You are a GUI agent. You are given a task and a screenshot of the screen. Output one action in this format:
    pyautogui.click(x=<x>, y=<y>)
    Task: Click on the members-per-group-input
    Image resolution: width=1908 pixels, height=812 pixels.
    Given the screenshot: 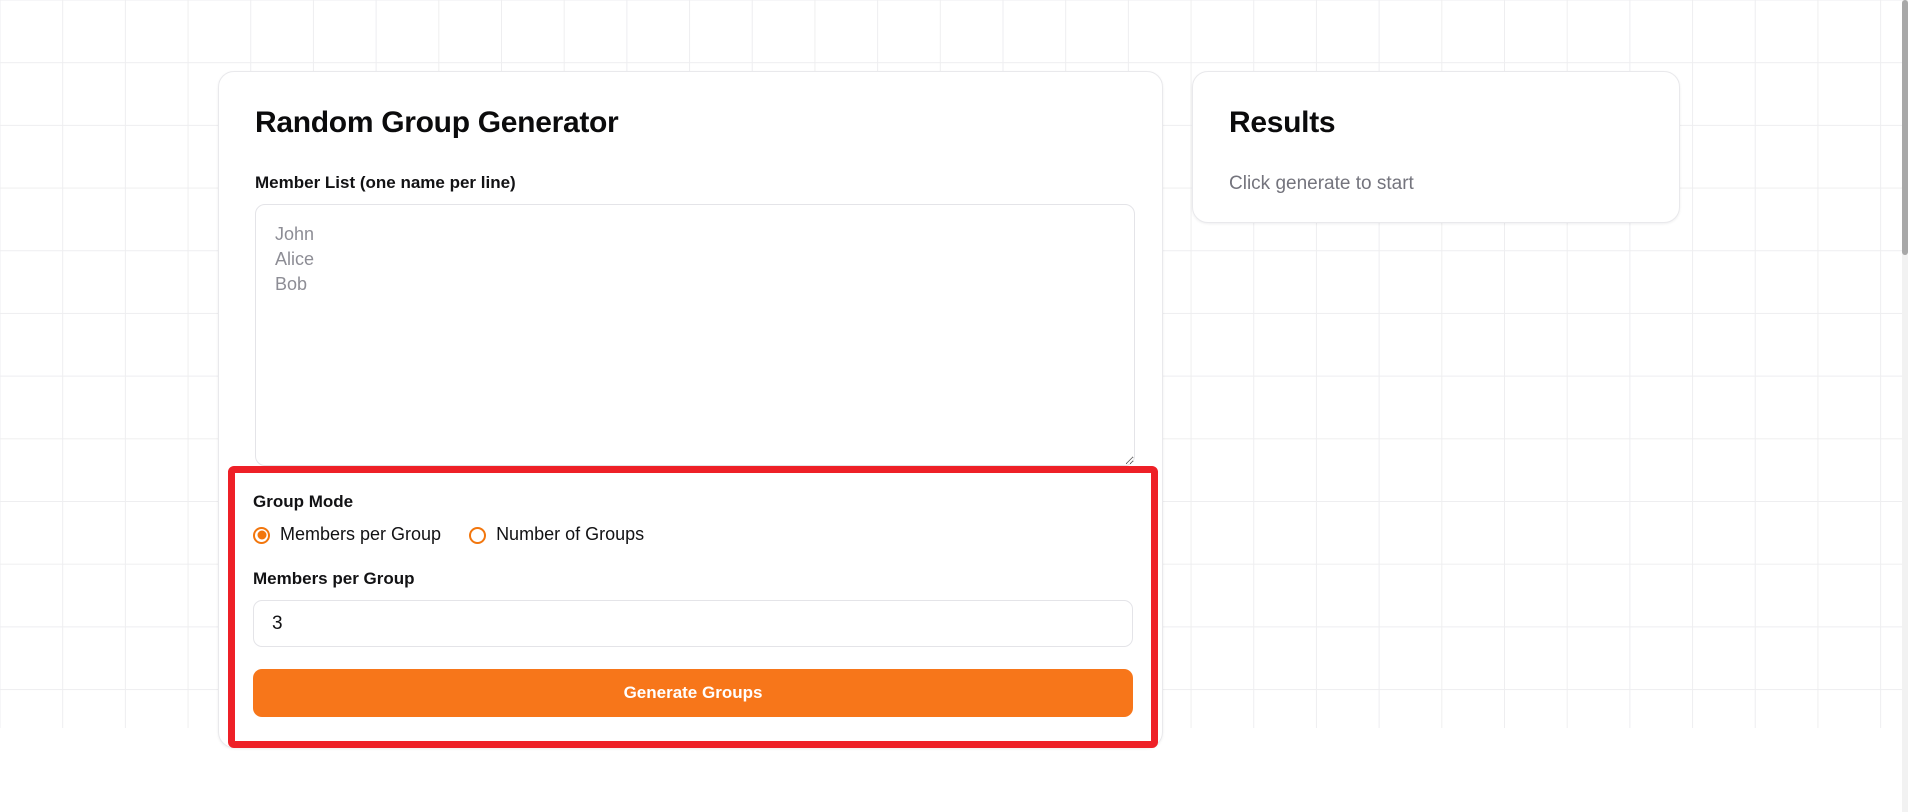 What is the action you would take?
    pyautogui.click(x=693, y=624)
    